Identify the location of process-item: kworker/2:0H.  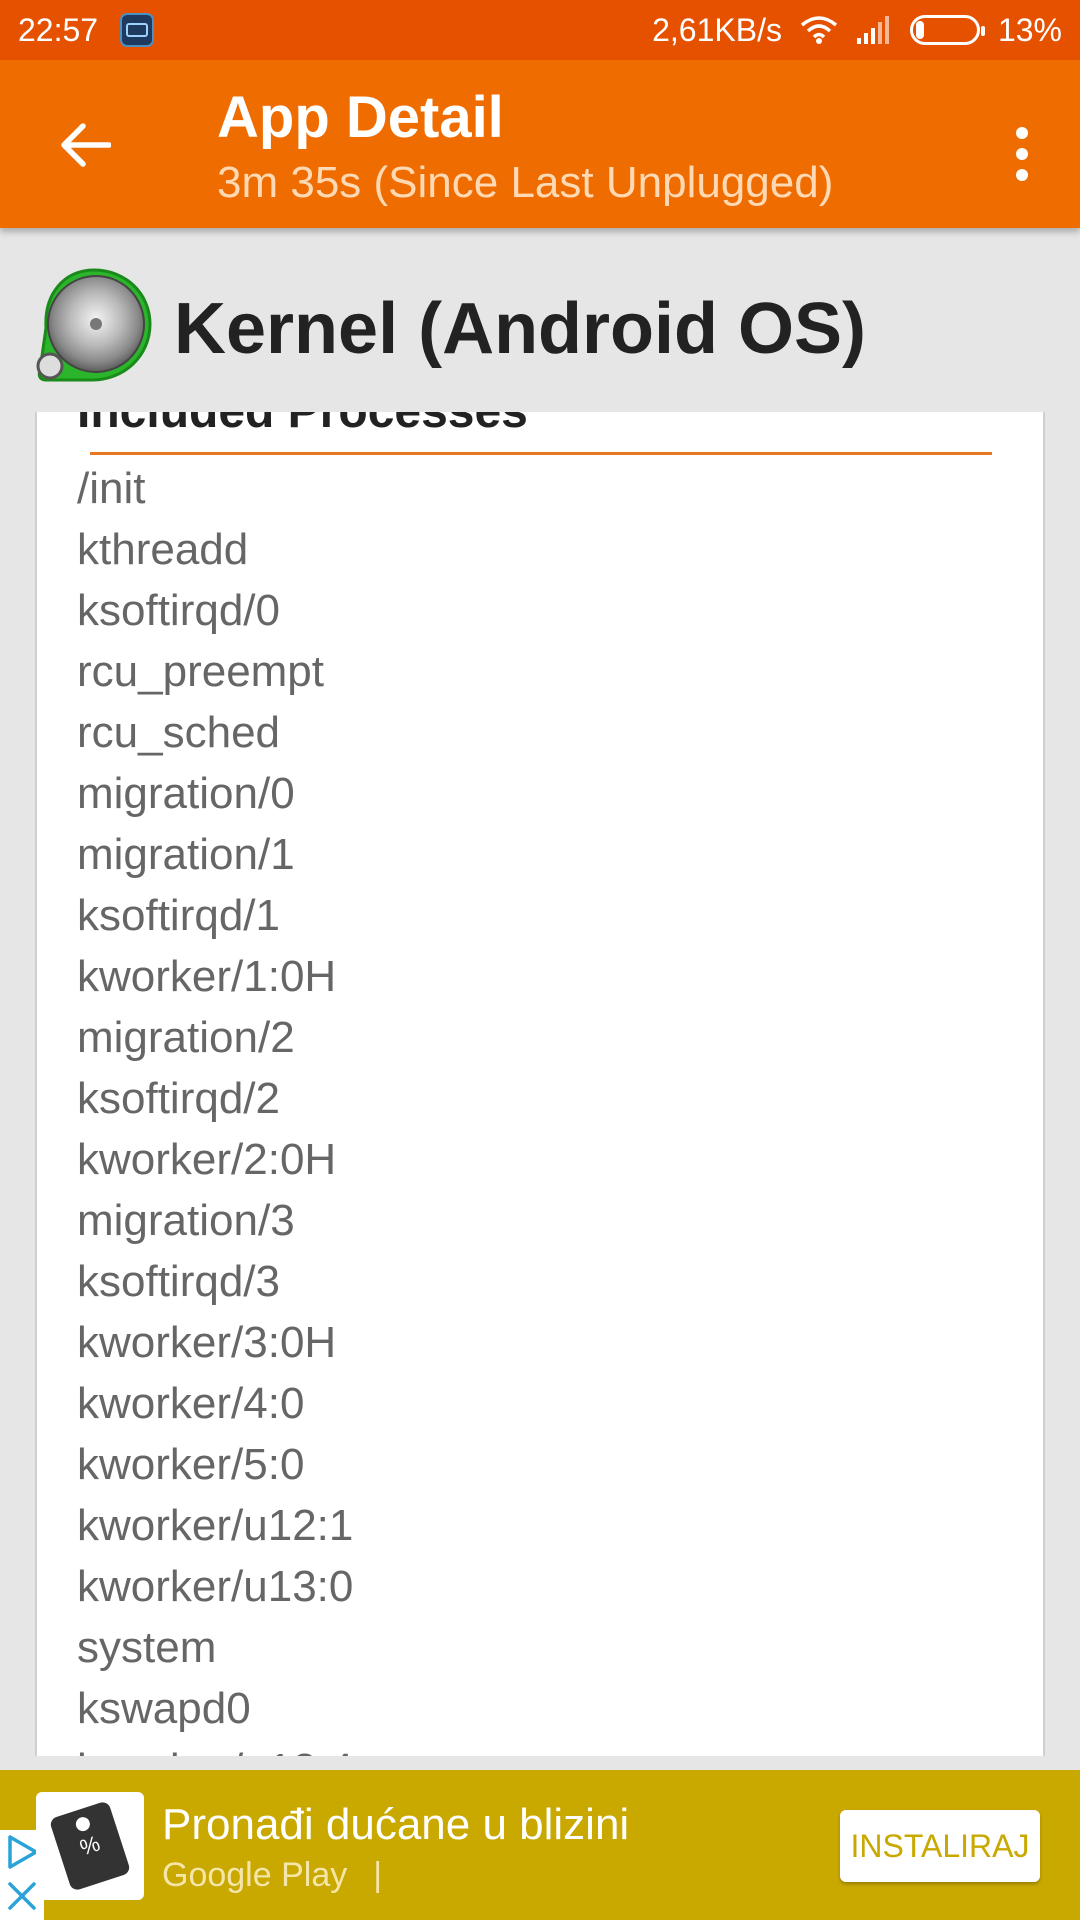
(207, 1159).